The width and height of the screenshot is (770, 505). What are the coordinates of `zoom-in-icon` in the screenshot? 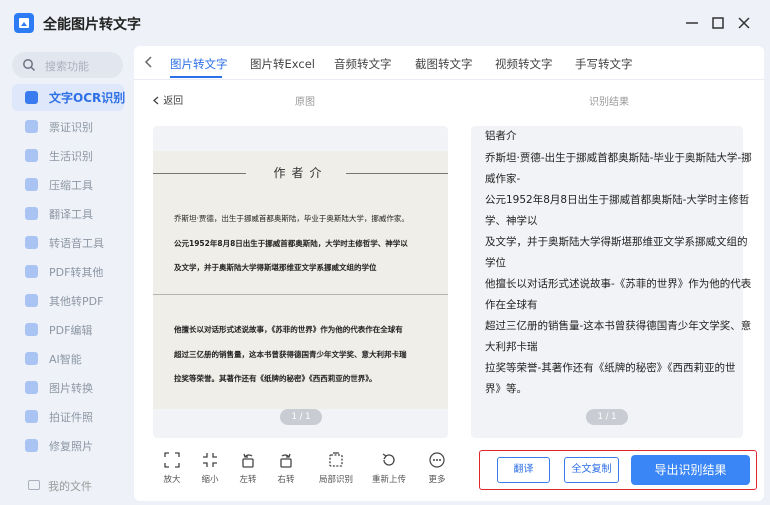 It's located at (172, 460).